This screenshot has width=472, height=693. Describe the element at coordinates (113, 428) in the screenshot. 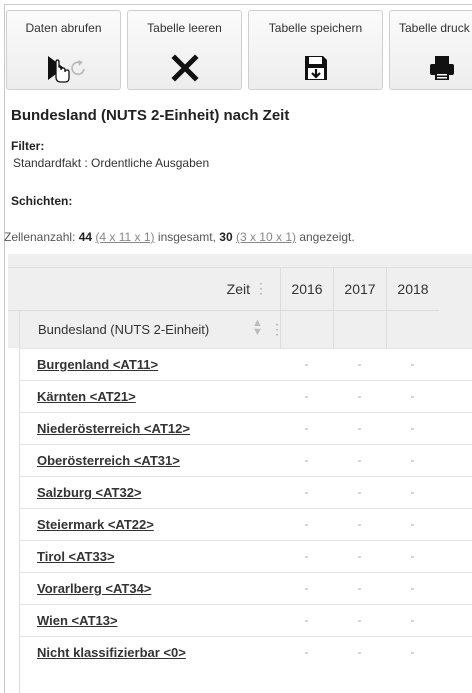

I see `row-label-link: Niederösterreich <AT12>` at that location.